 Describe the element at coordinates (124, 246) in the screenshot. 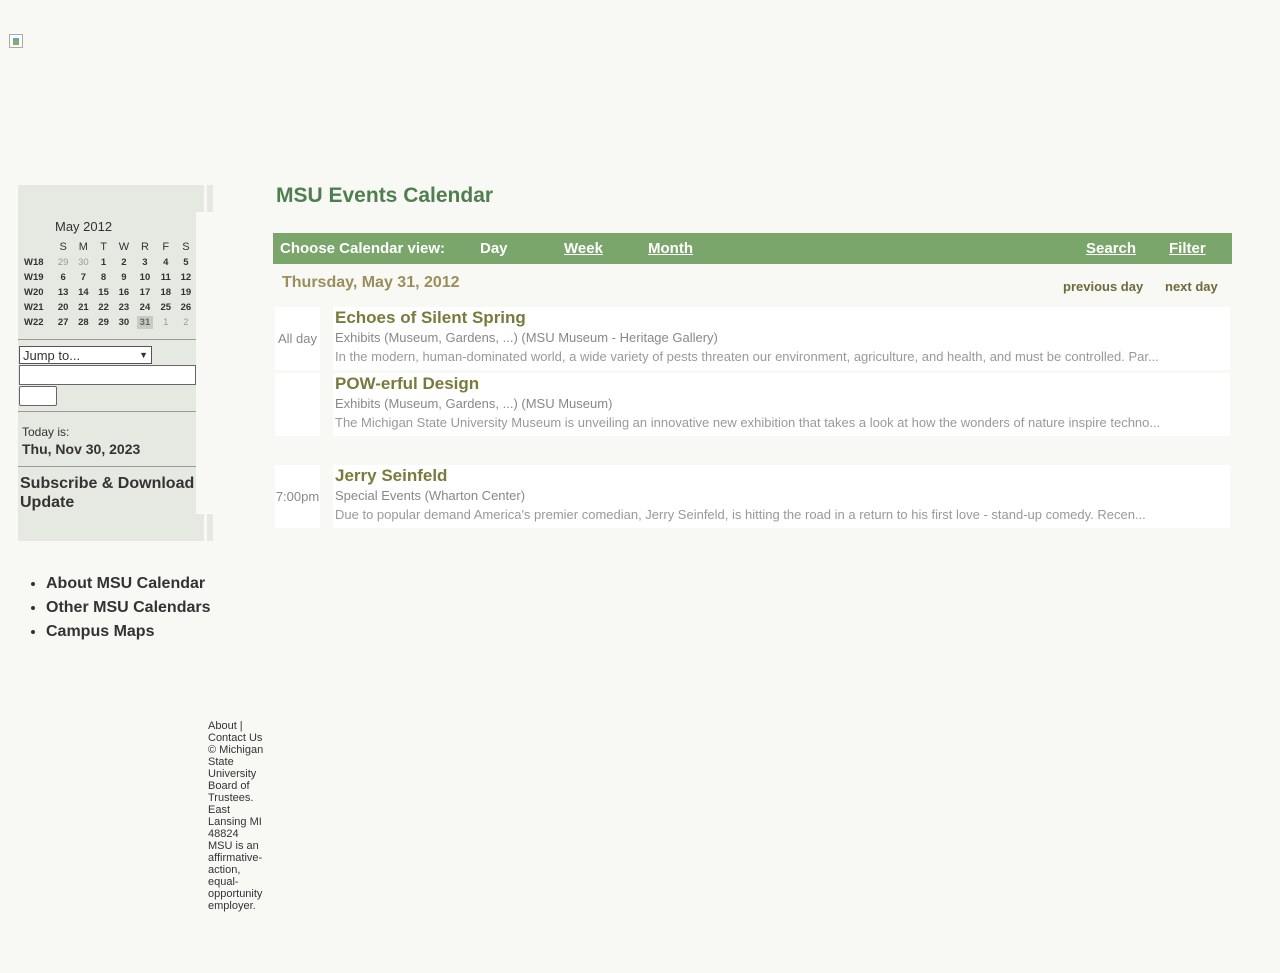

I see `weekday-header: W` at that location.